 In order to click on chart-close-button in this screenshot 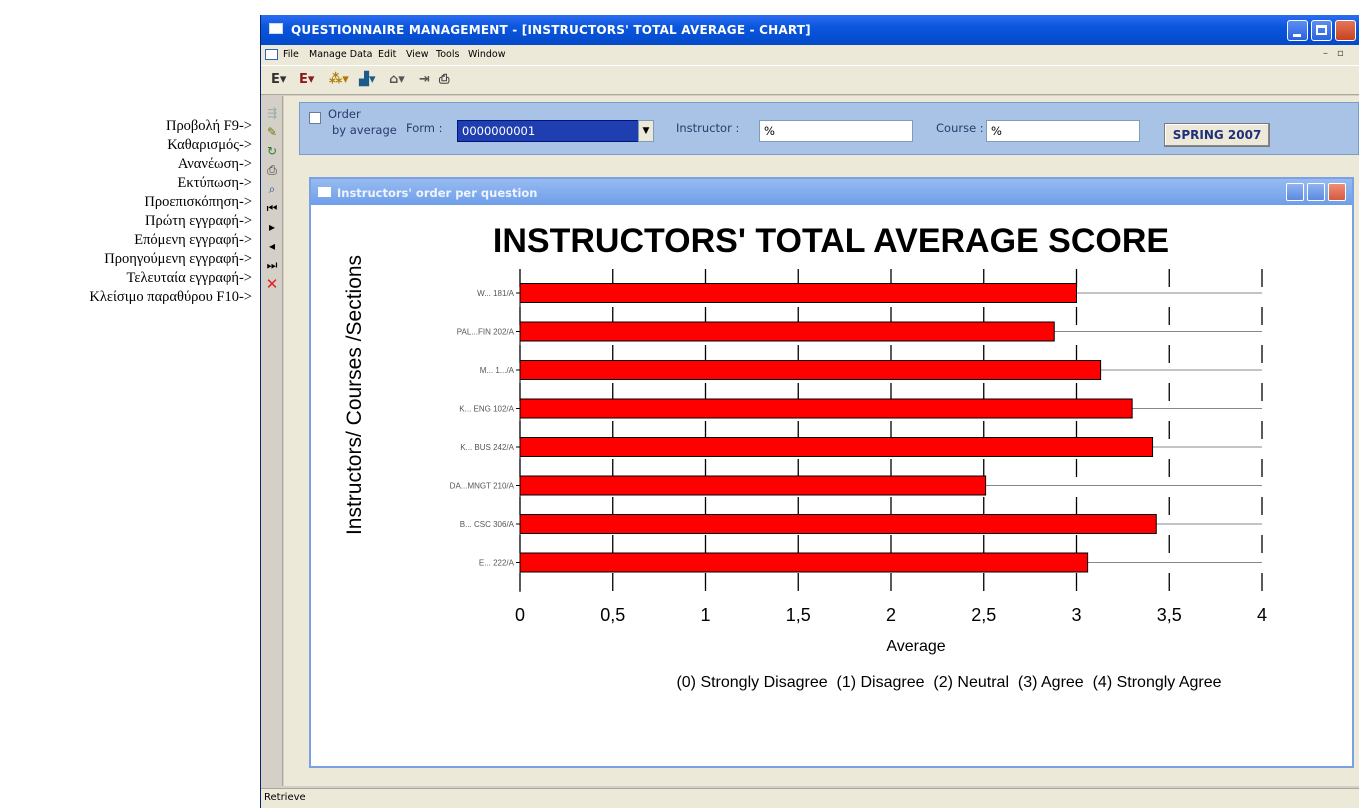, I will do `click(1337, 192)`.